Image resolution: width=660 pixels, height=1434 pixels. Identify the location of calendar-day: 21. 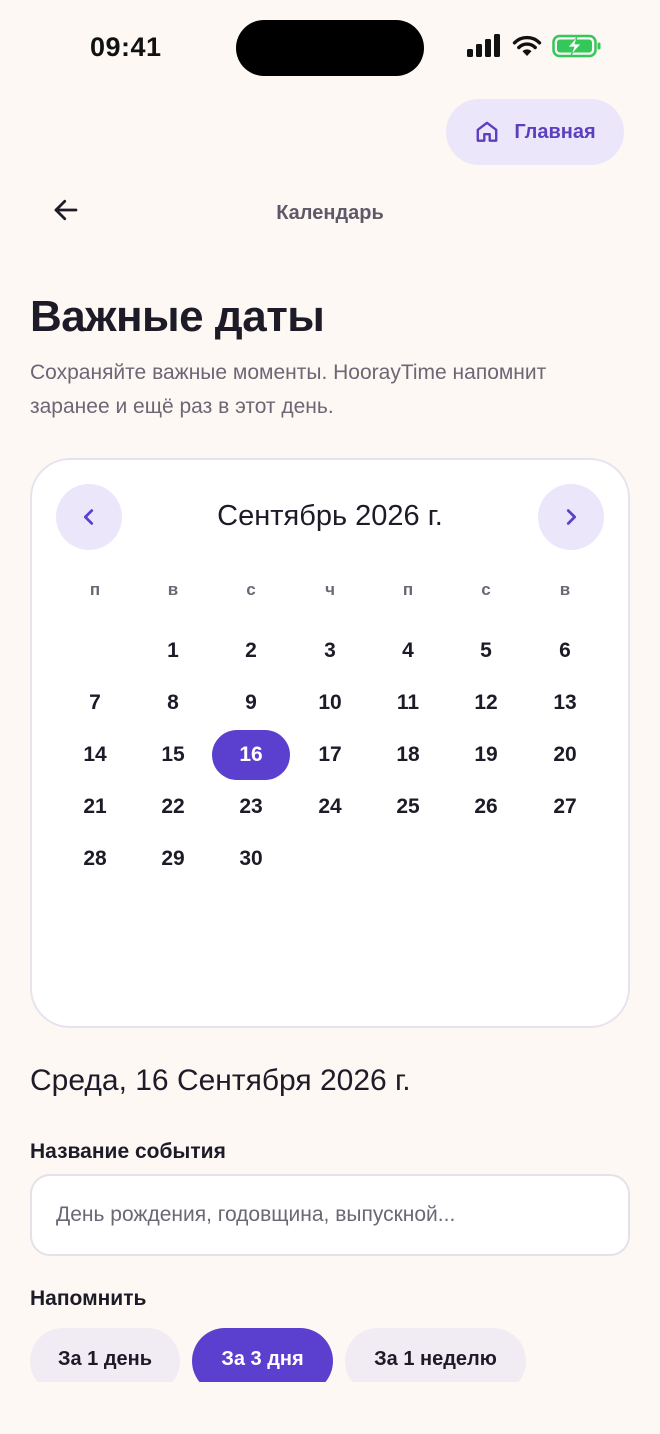
(95, 807).